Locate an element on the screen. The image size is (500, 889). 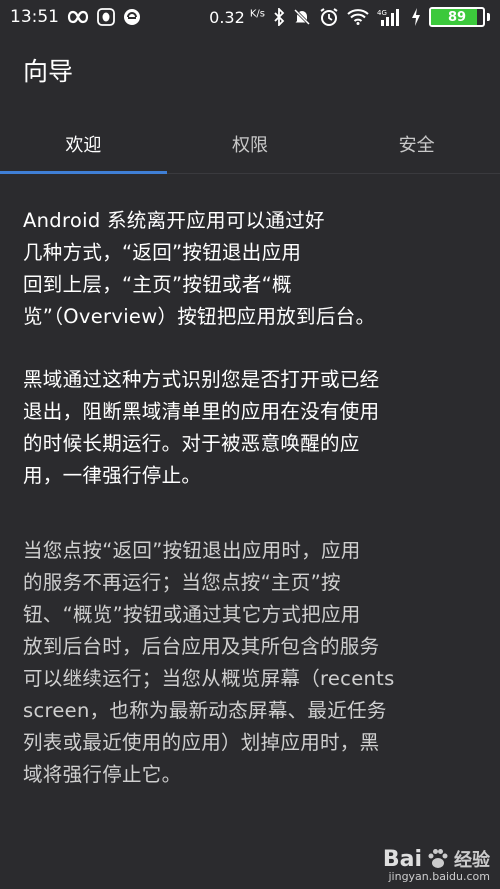
tab-bar: 欢迎 权限 安全 is located at coordinates (250, 144).